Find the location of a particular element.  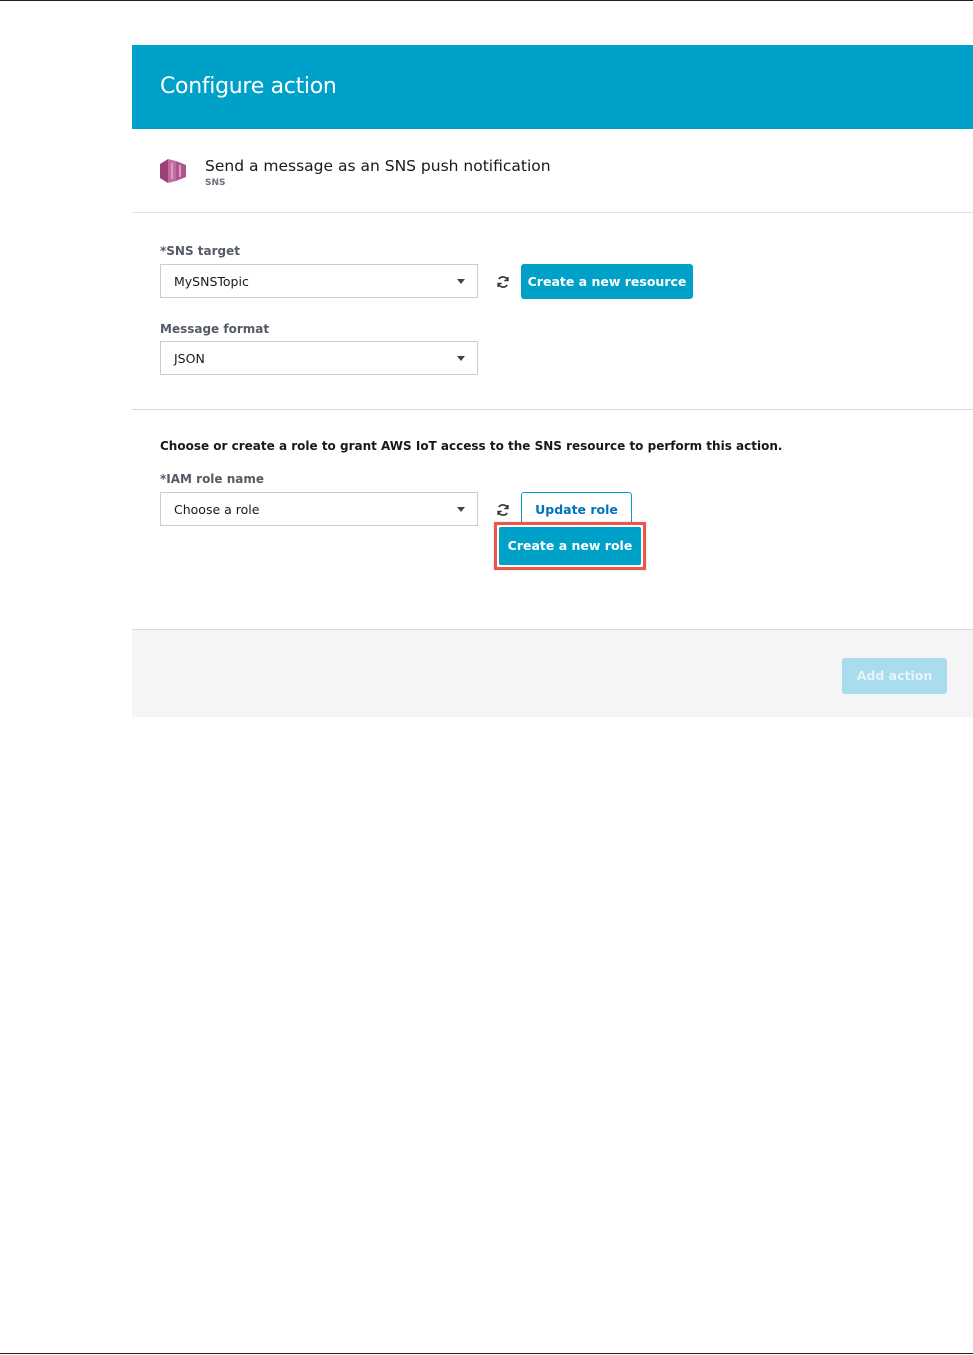

create-resource-button: Create a new resource is located at coordinates (607, 281).